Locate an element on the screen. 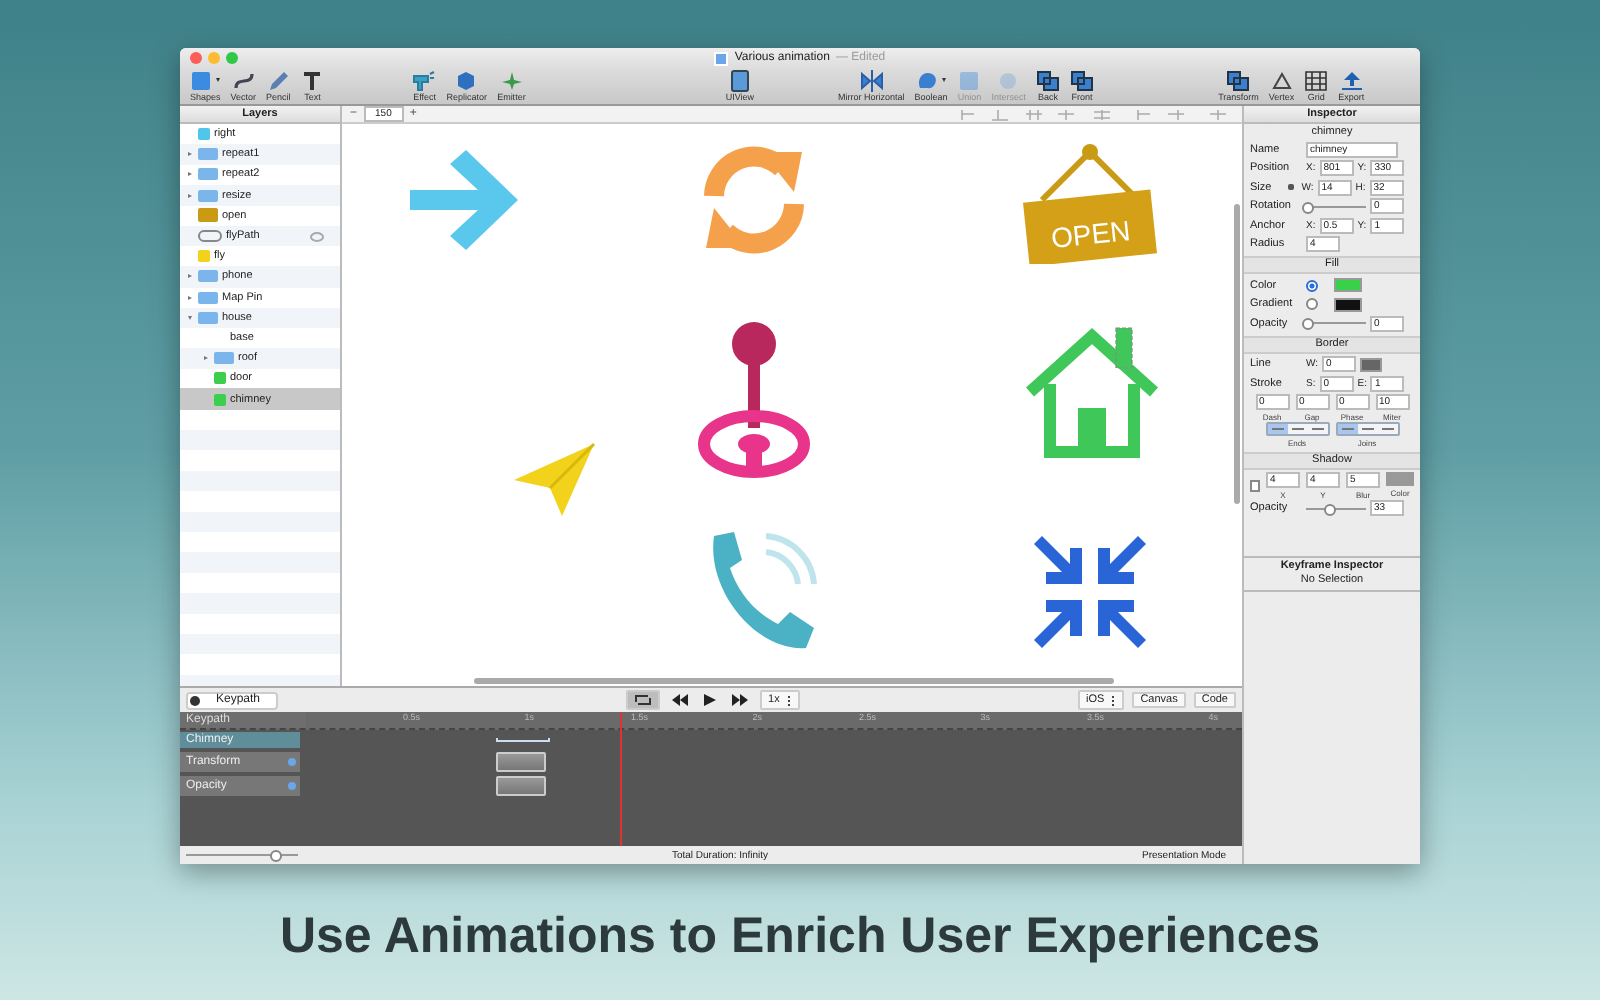 The height and width of the screenshot is (1000, 1600). checkbox is located at coordinates (1255, 485).